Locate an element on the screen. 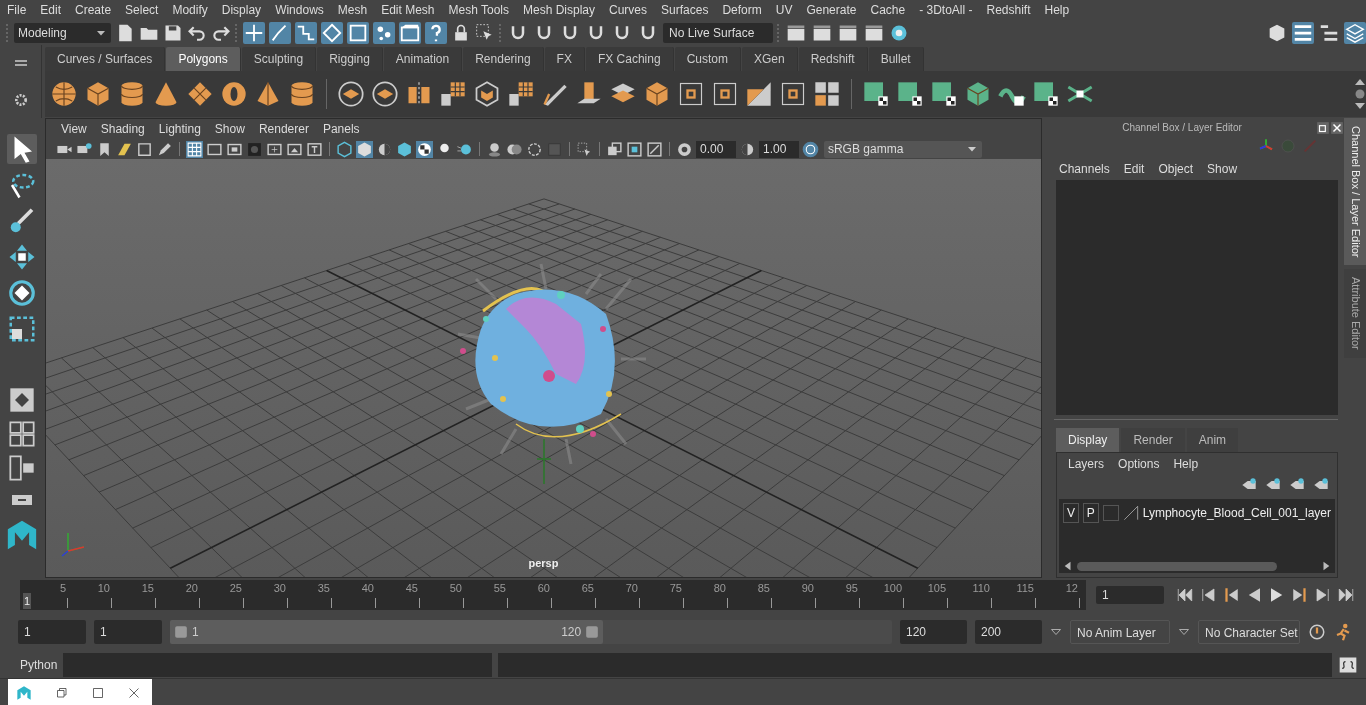 The image size is (1366, 705). restore-button is located at coordinates (62, 692).